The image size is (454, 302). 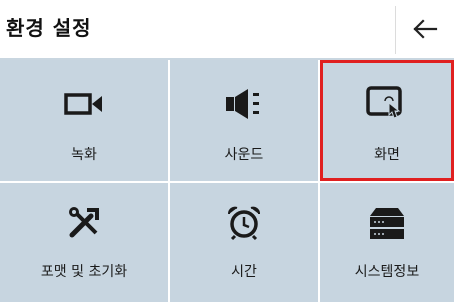 I want to click on tile-label: 시간, so click(x=244, y=272).